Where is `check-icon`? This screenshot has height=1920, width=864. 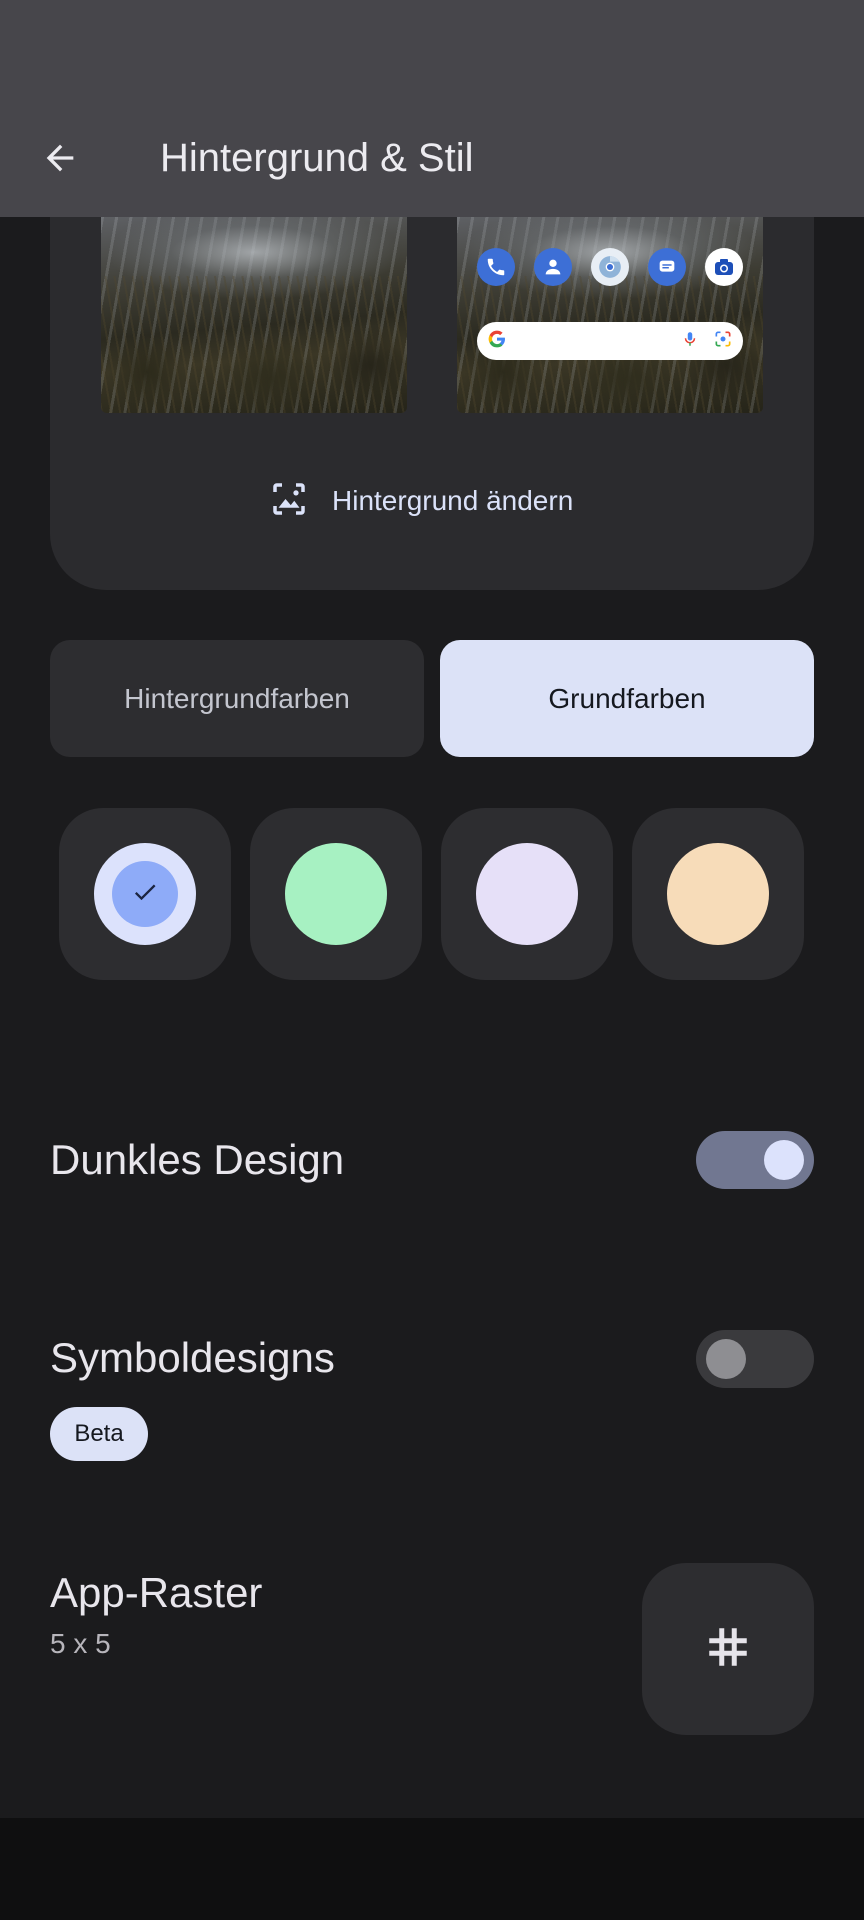
check-icon is located at coordinates (145, 894).